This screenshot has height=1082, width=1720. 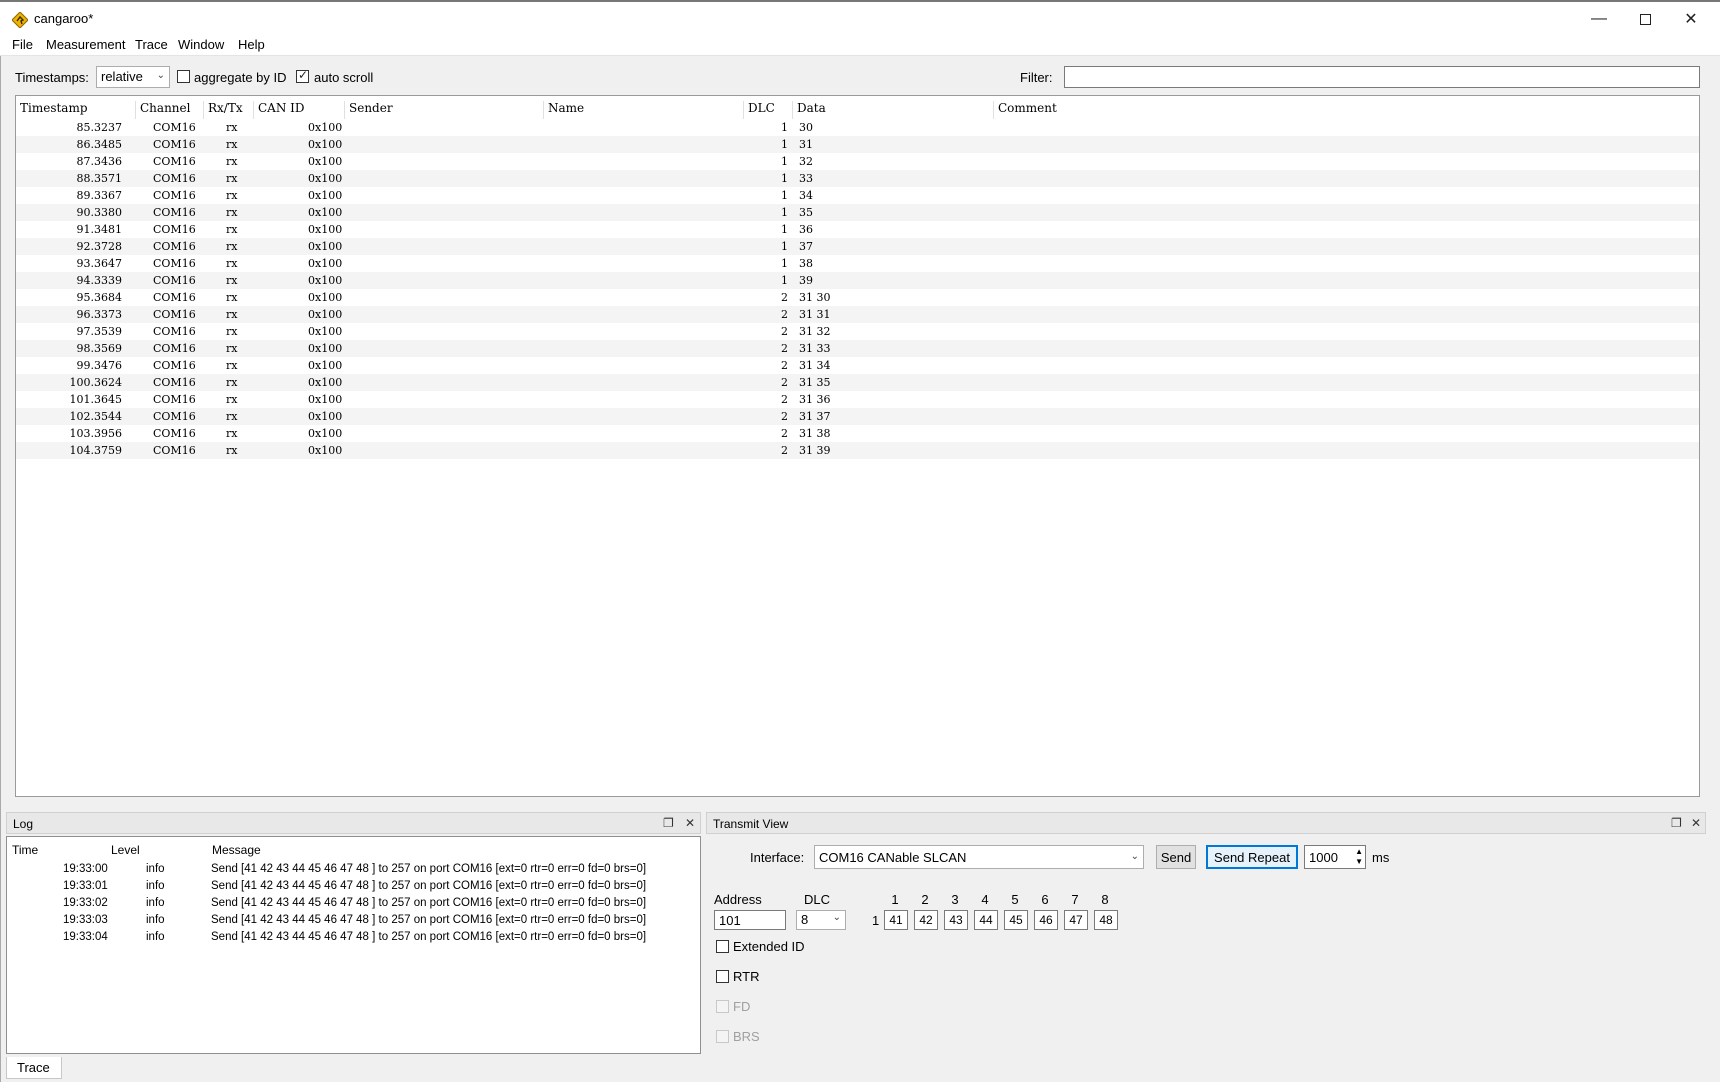 What do you see at coordinates (1016, 920) in the screenshot?
I see `byte-input-5: 45` at bounding box center [1016, 920].